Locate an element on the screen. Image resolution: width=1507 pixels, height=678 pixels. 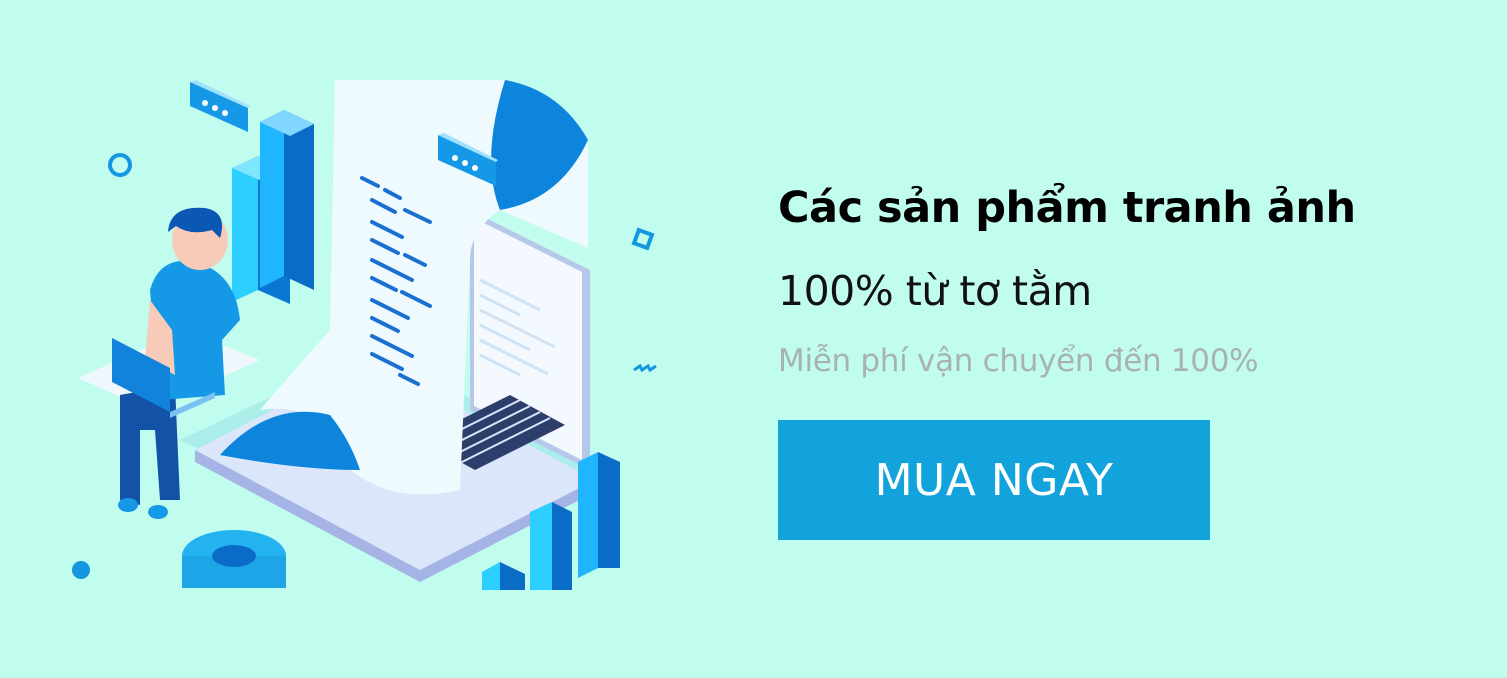
buy-now-label: MUA NGAY is located at coordinates (994, 480).